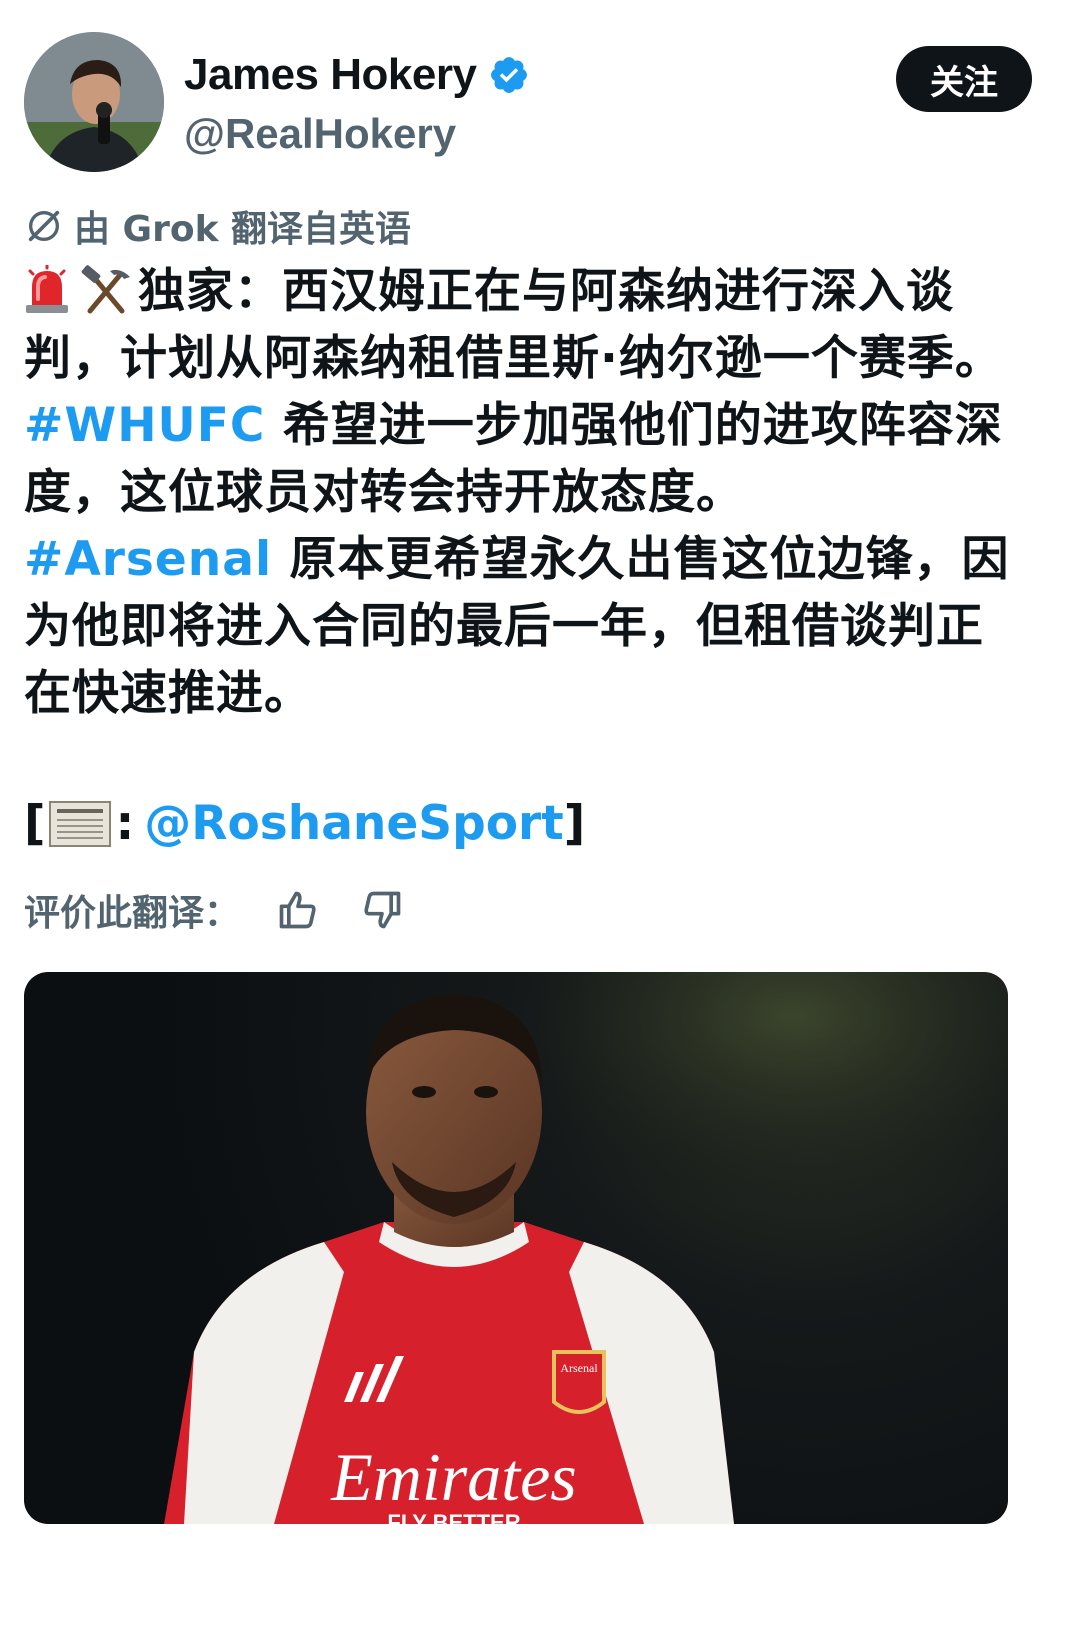 This screenshot has width=1080, height=1642. What do you see at coordinates (47, 289) in the screenshot?
I see `siren-emoji-icon` at bounding box center [47, 289].